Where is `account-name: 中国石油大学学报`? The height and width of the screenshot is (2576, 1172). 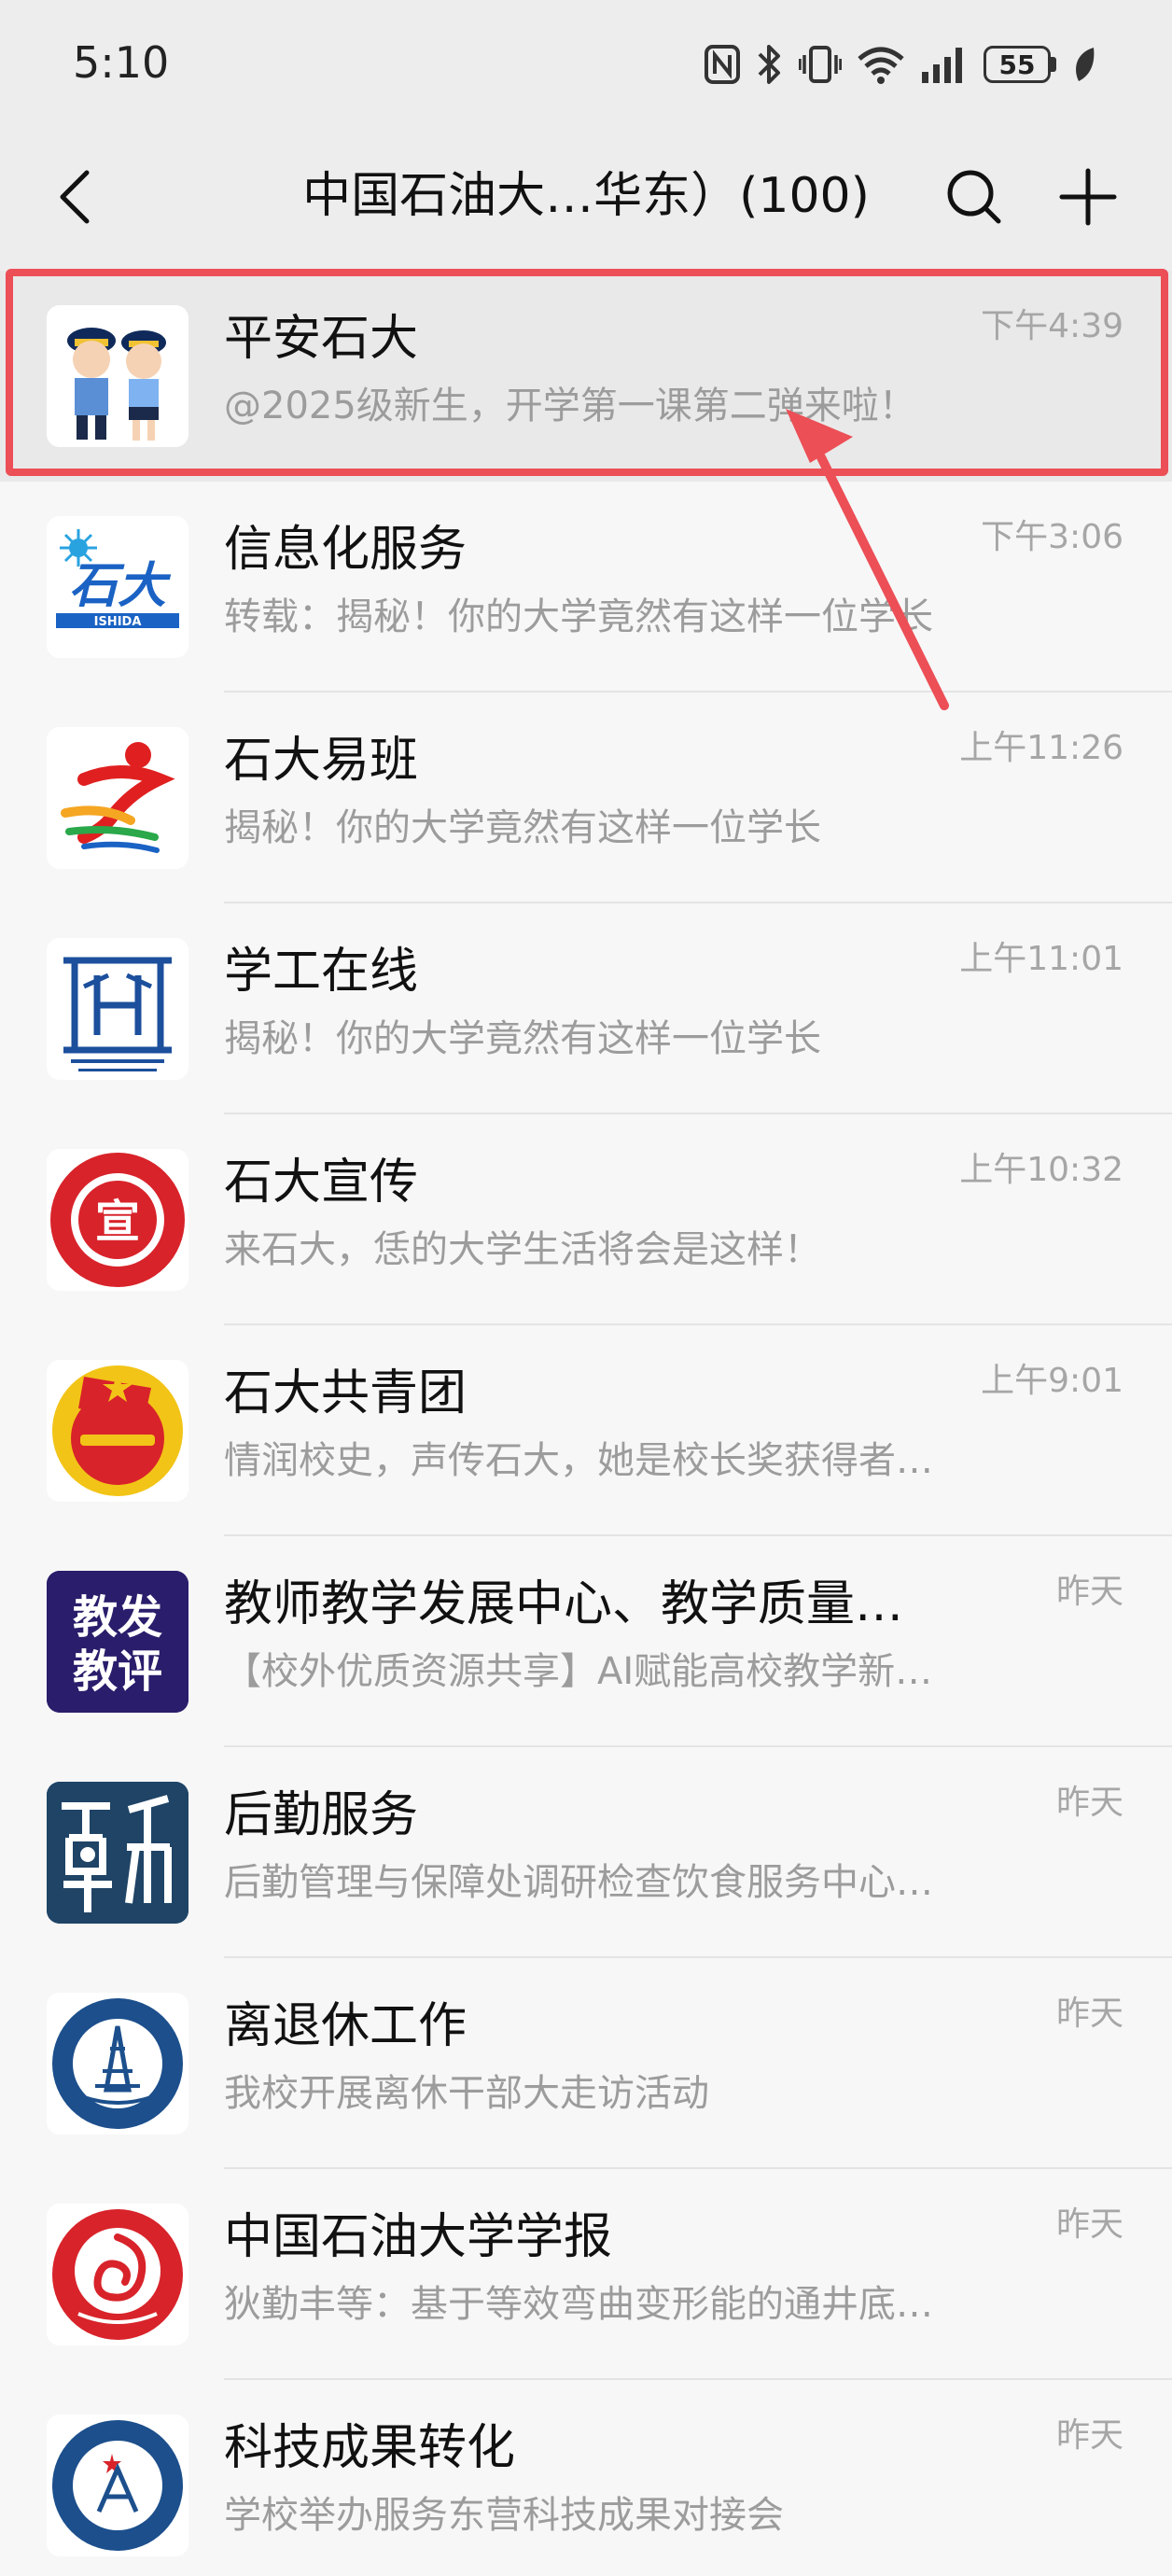
account-name: 中国石油大学学报 is located at coordinates (418, 2237).